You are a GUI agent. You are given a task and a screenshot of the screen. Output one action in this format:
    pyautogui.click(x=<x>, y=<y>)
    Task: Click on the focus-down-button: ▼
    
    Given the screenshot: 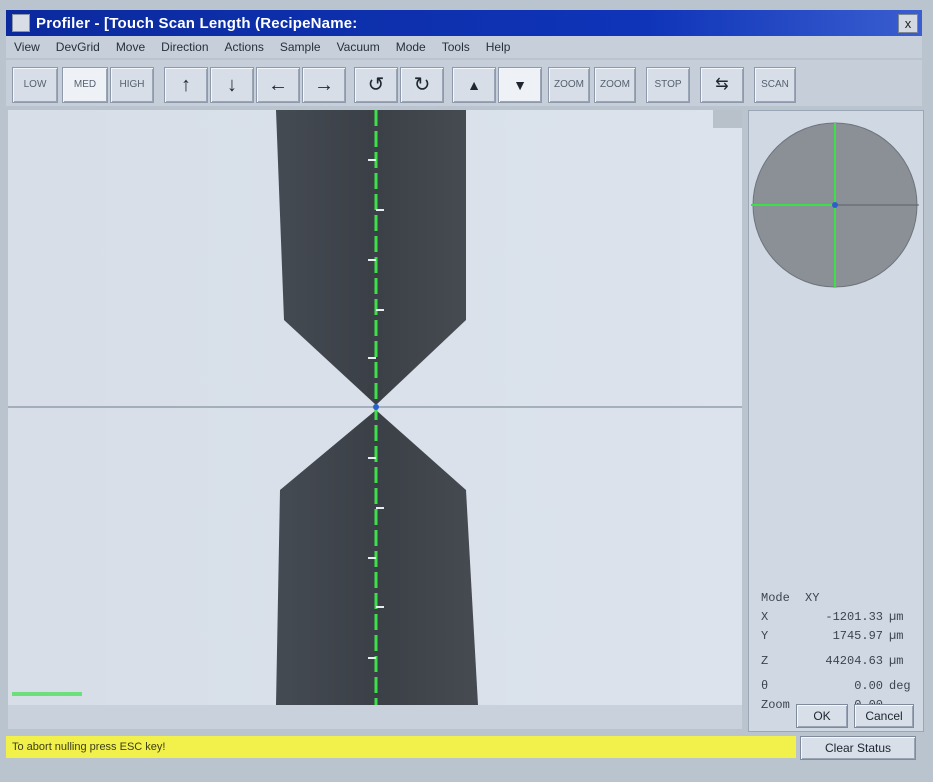 What is the action you would take?
    pyautogui.click(x=520, y=85)
    